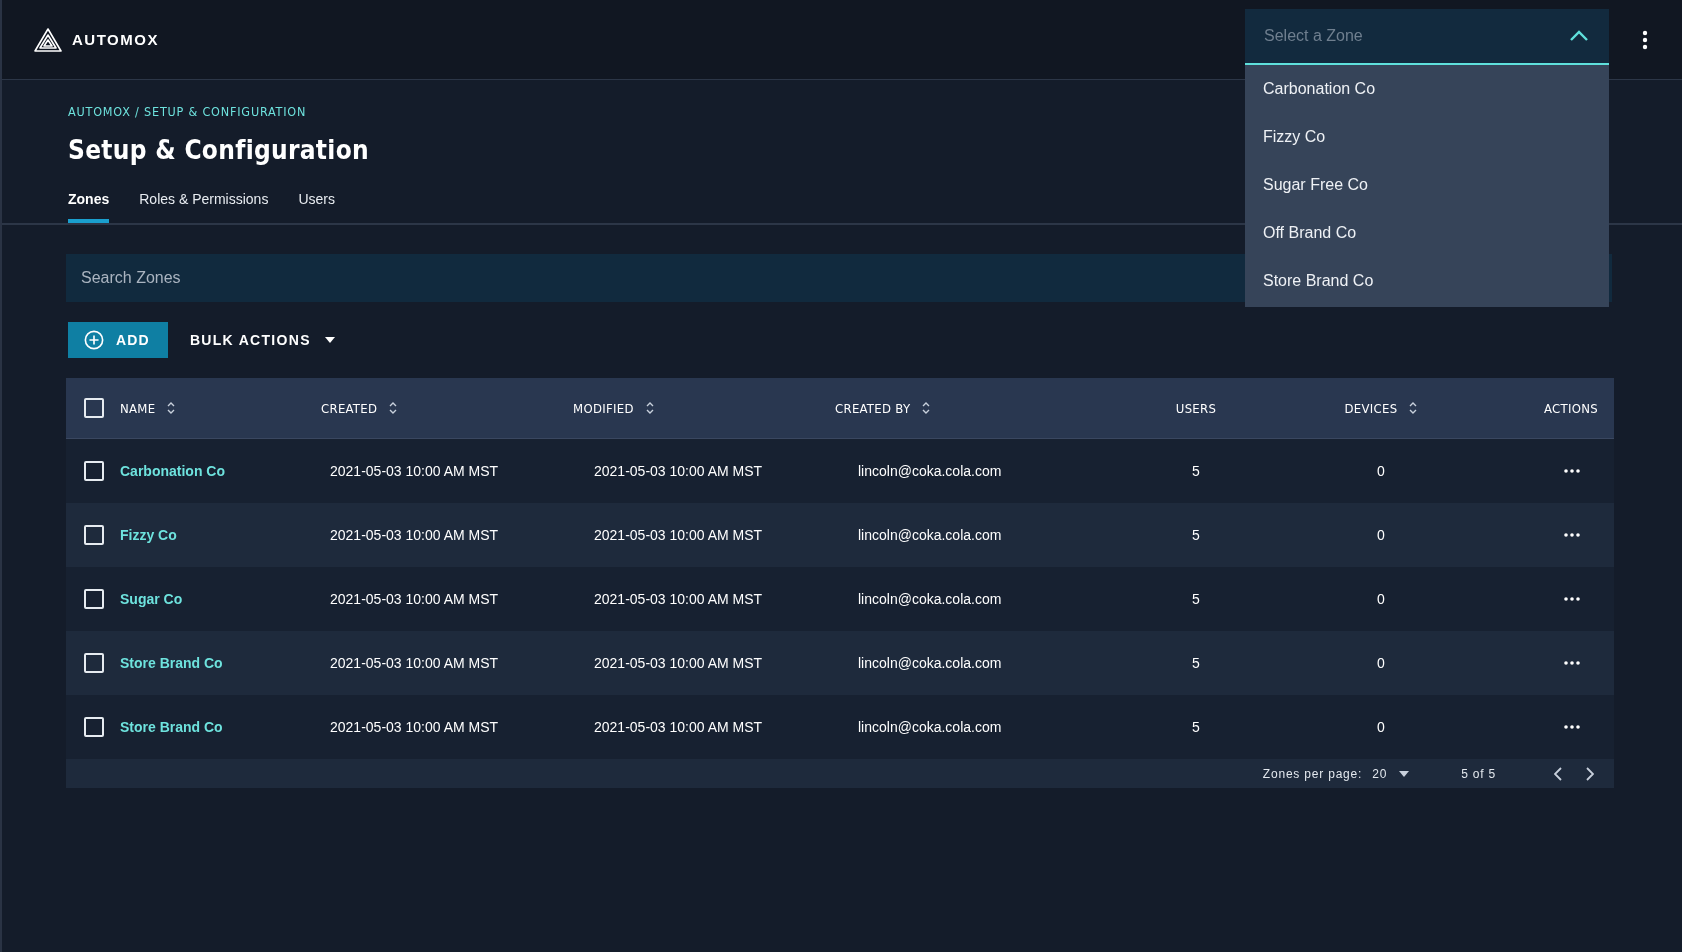 This screenshot has height=952, width=1682. Describe the element at coordinates (1427, 185) in the screenshot. I see `zone-option: Sugar Free Co` at that location.